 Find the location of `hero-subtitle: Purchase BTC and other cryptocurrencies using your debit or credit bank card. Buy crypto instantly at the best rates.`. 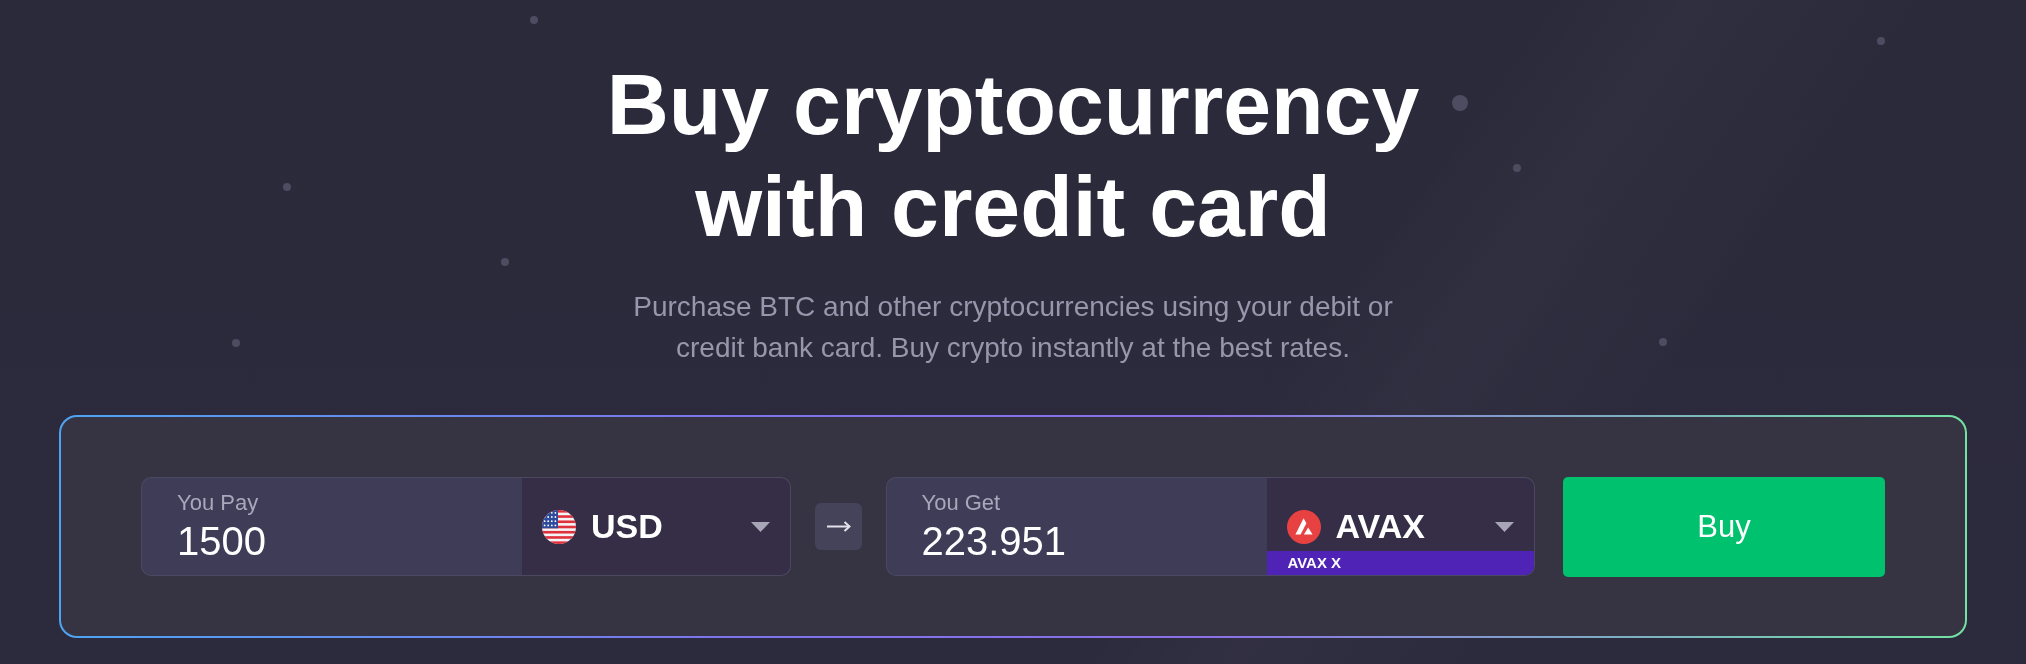

hero-subtitle: Purchase BTC and other cryptocurrencies using your debit or credit bank card. Buy crypto instantly at the best rates. is located at coordinates (1013, 327).